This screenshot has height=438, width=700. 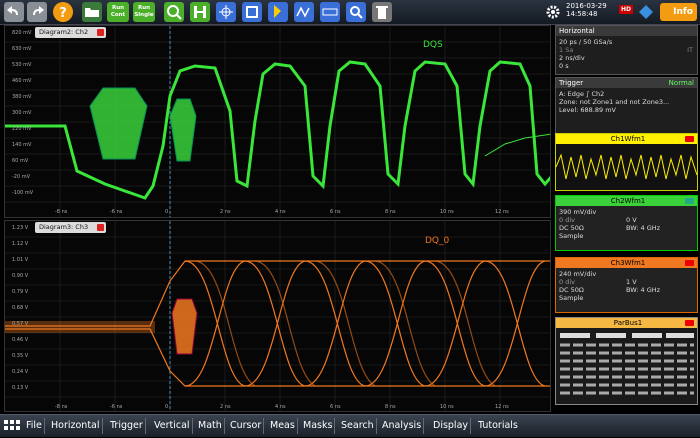 What do you see at coordinates (626, 166) in the screenshot?
I see `ch1-thumbnail` at bounding box center [626, 166].